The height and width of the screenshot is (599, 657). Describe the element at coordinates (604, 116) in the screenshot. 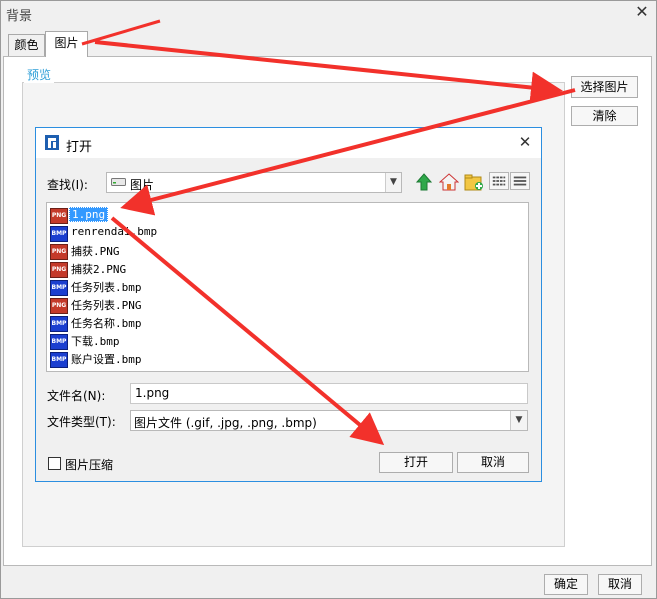

I see `clear-button: 清除` at that location.